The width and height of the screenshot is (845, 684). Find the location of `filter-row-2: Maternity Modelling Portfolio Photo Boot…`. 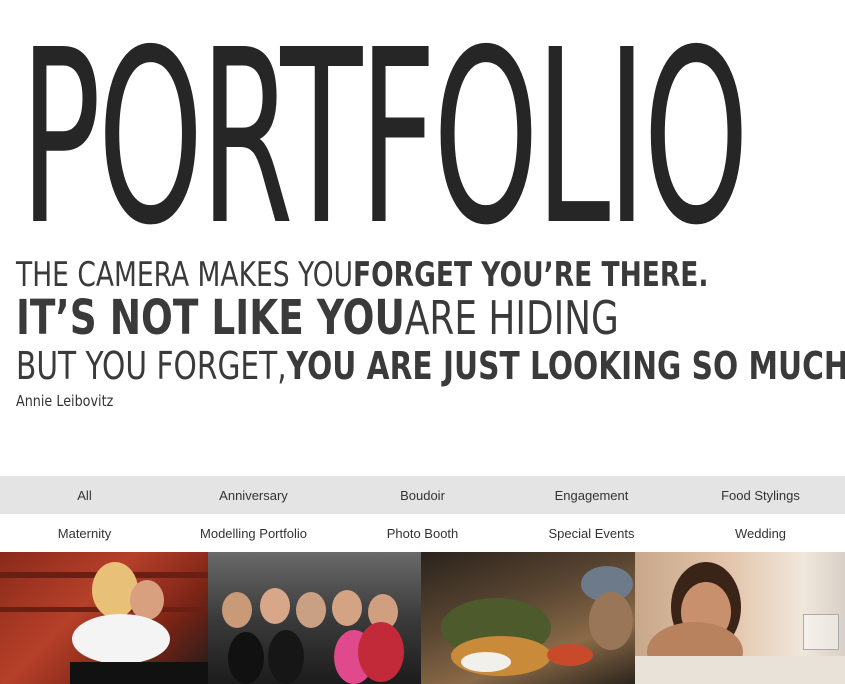

filter-row-2: Maternity Modelling Portfolio Photo Boot… is located at coordinates (422, 533).